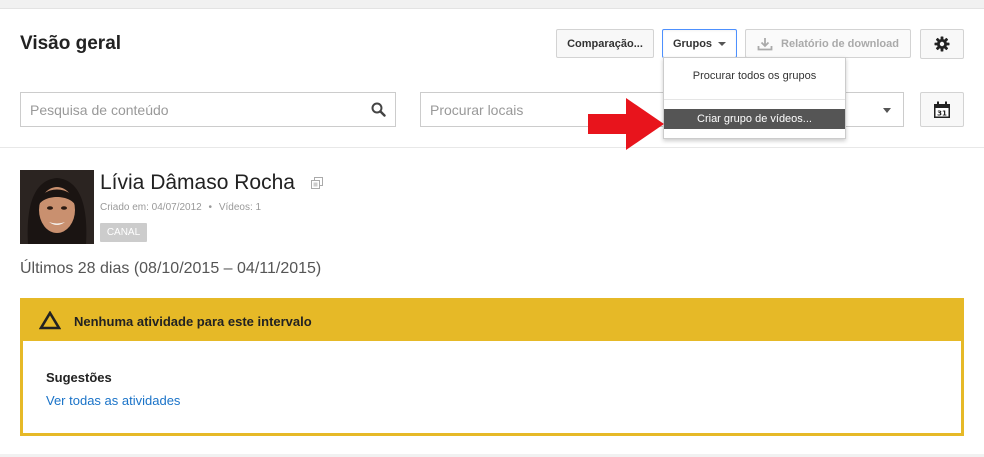  What do you see at coordinates (626, 124) in the screenshot?
I see `red-arrow-icon` at bounding box center [626, 124].